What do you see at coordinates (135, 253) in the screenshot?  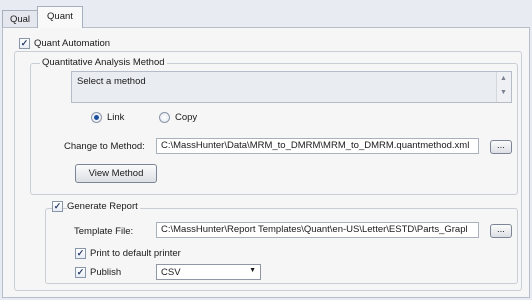 I see `print-default-label: Print to default printer` at bounding box center [135, 253].